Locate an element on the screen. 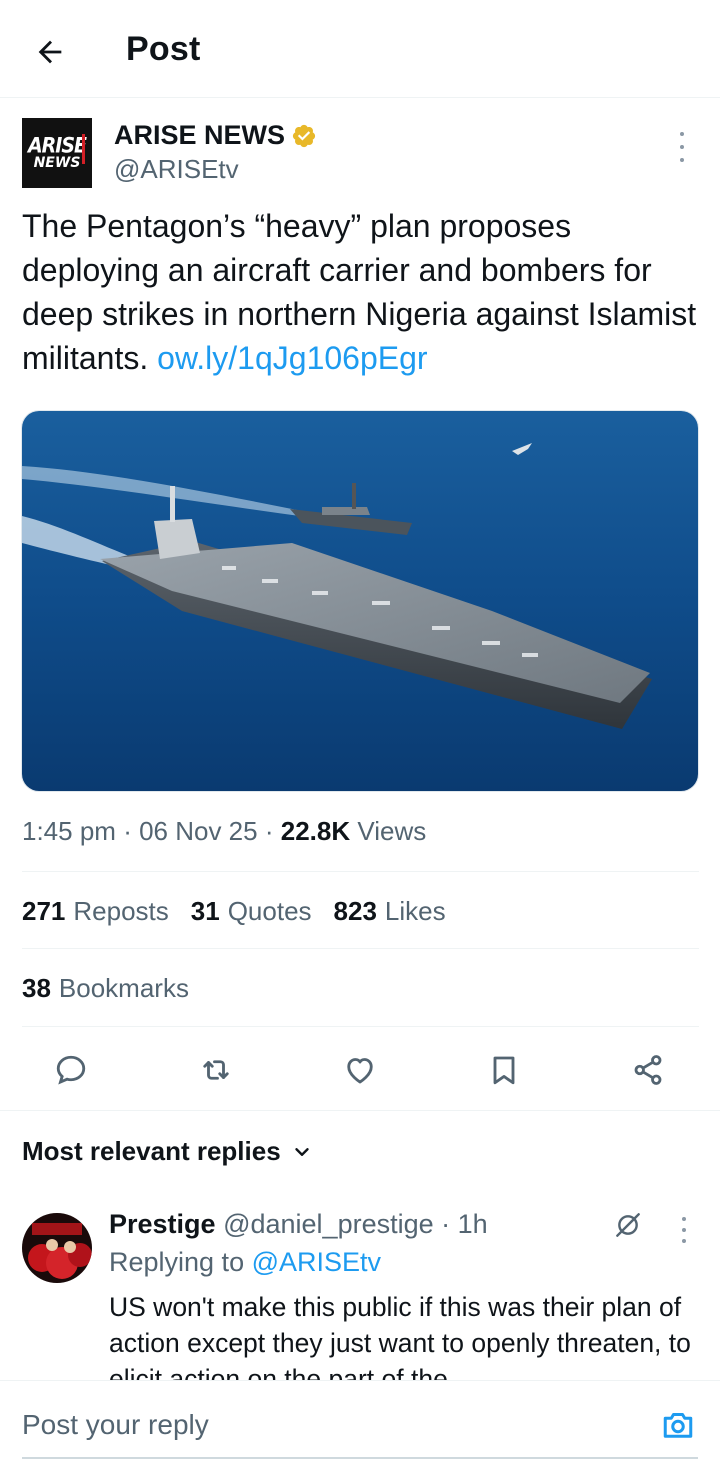 This screenshot has width=720, height=1467. share-button is located at coordinates (648, 1070).